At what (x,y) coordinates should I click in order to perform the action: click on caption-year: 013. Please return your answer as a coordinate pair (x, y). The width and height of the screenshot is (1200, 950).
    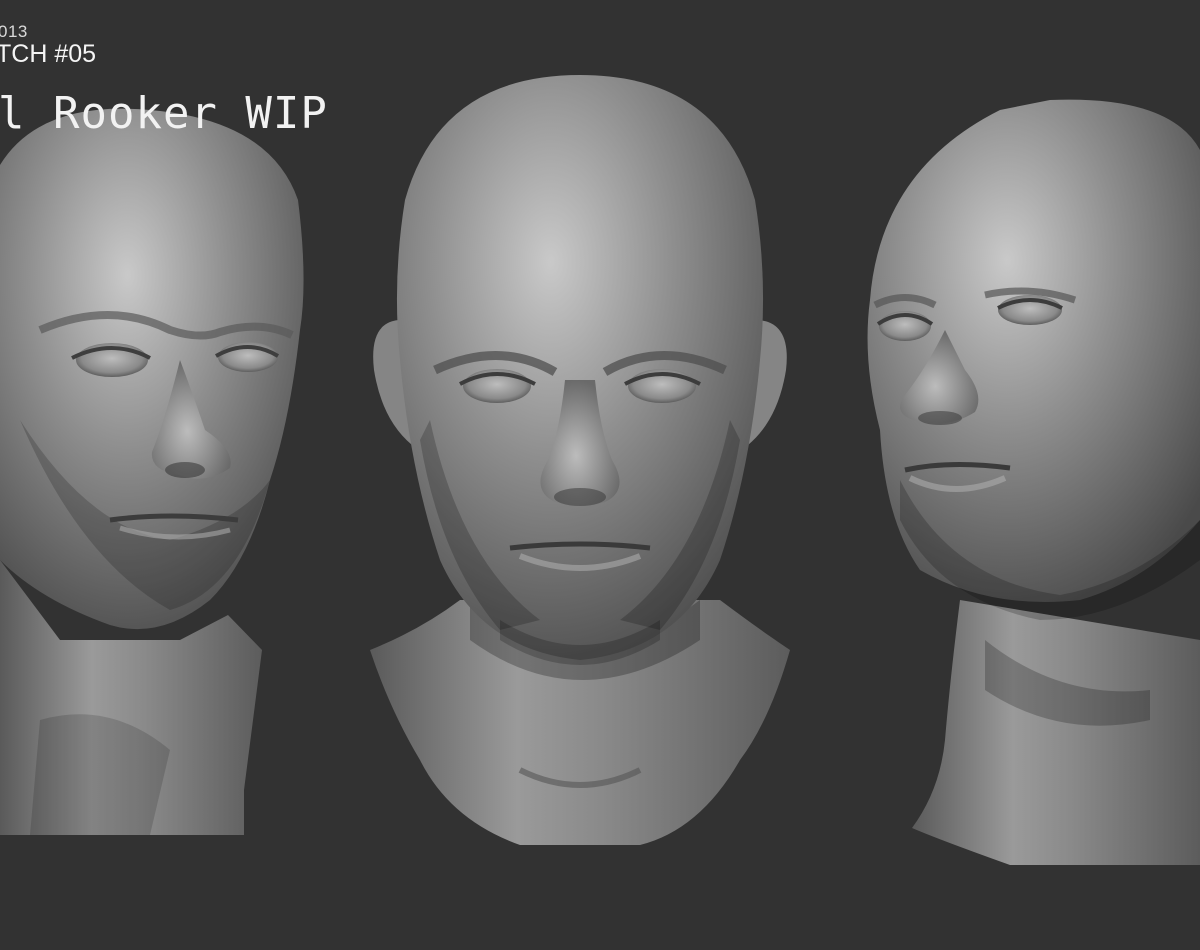
    Looking at the image, I should click on (14, 31).